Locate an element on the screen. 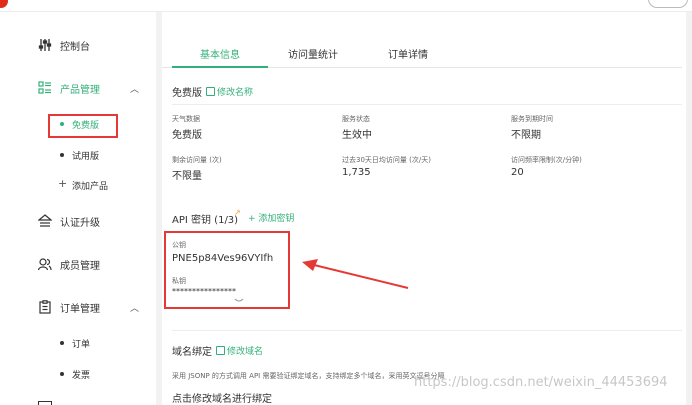 The image size is (692, 405). document-icon is located at coordinates (45, 403).